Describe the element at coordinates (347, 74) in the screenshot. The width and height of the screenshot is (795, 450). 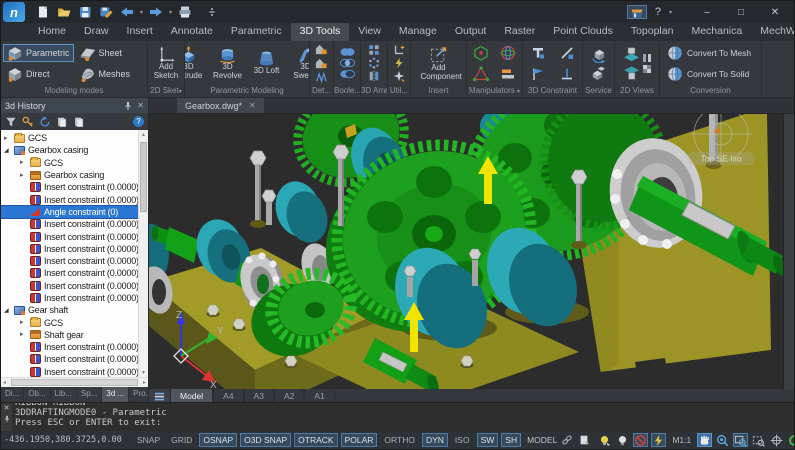
I see `subtract-icon` at that location.